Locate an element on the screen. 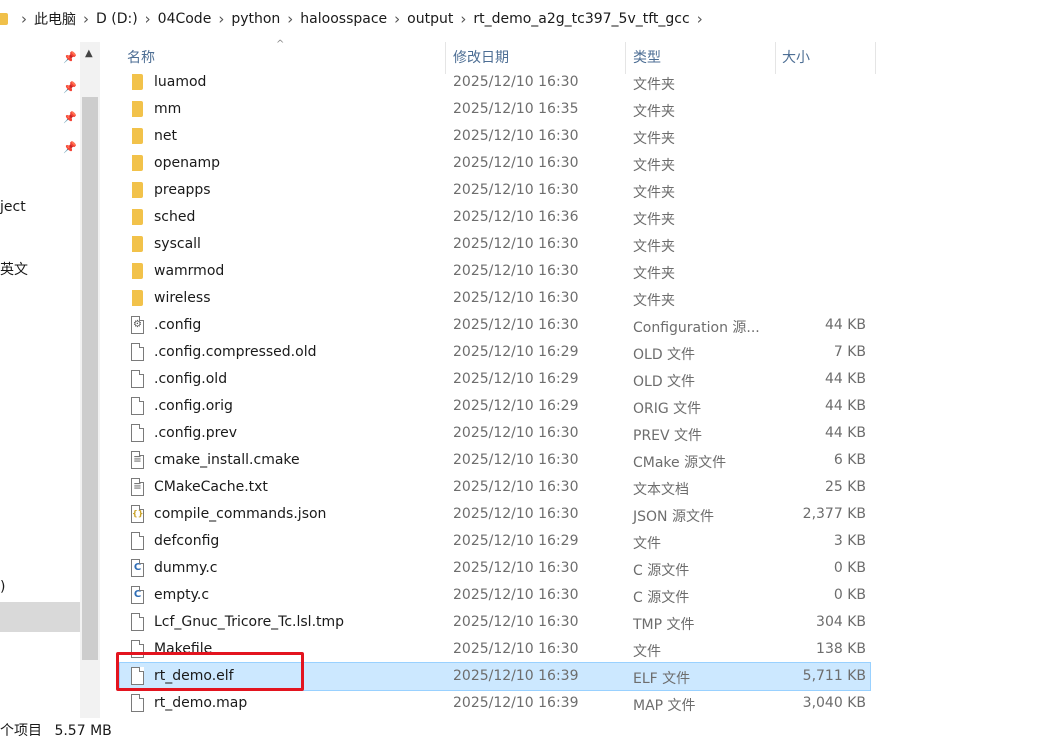 The height and width of the screenshot is (740, 1044). file-modified-date: 2025/12/10 16:35 is located at coordinates (516, 109).